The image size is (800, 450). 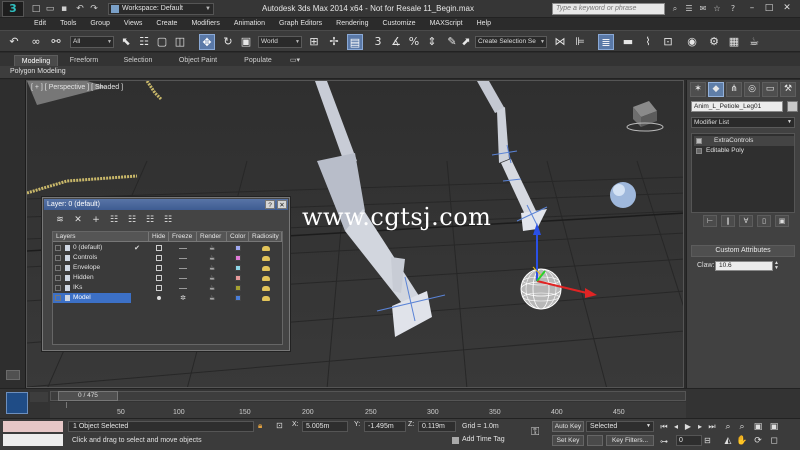 I want to click on modifier-list-dropdown: Modifier List ▼, so click(x=743, y=122).